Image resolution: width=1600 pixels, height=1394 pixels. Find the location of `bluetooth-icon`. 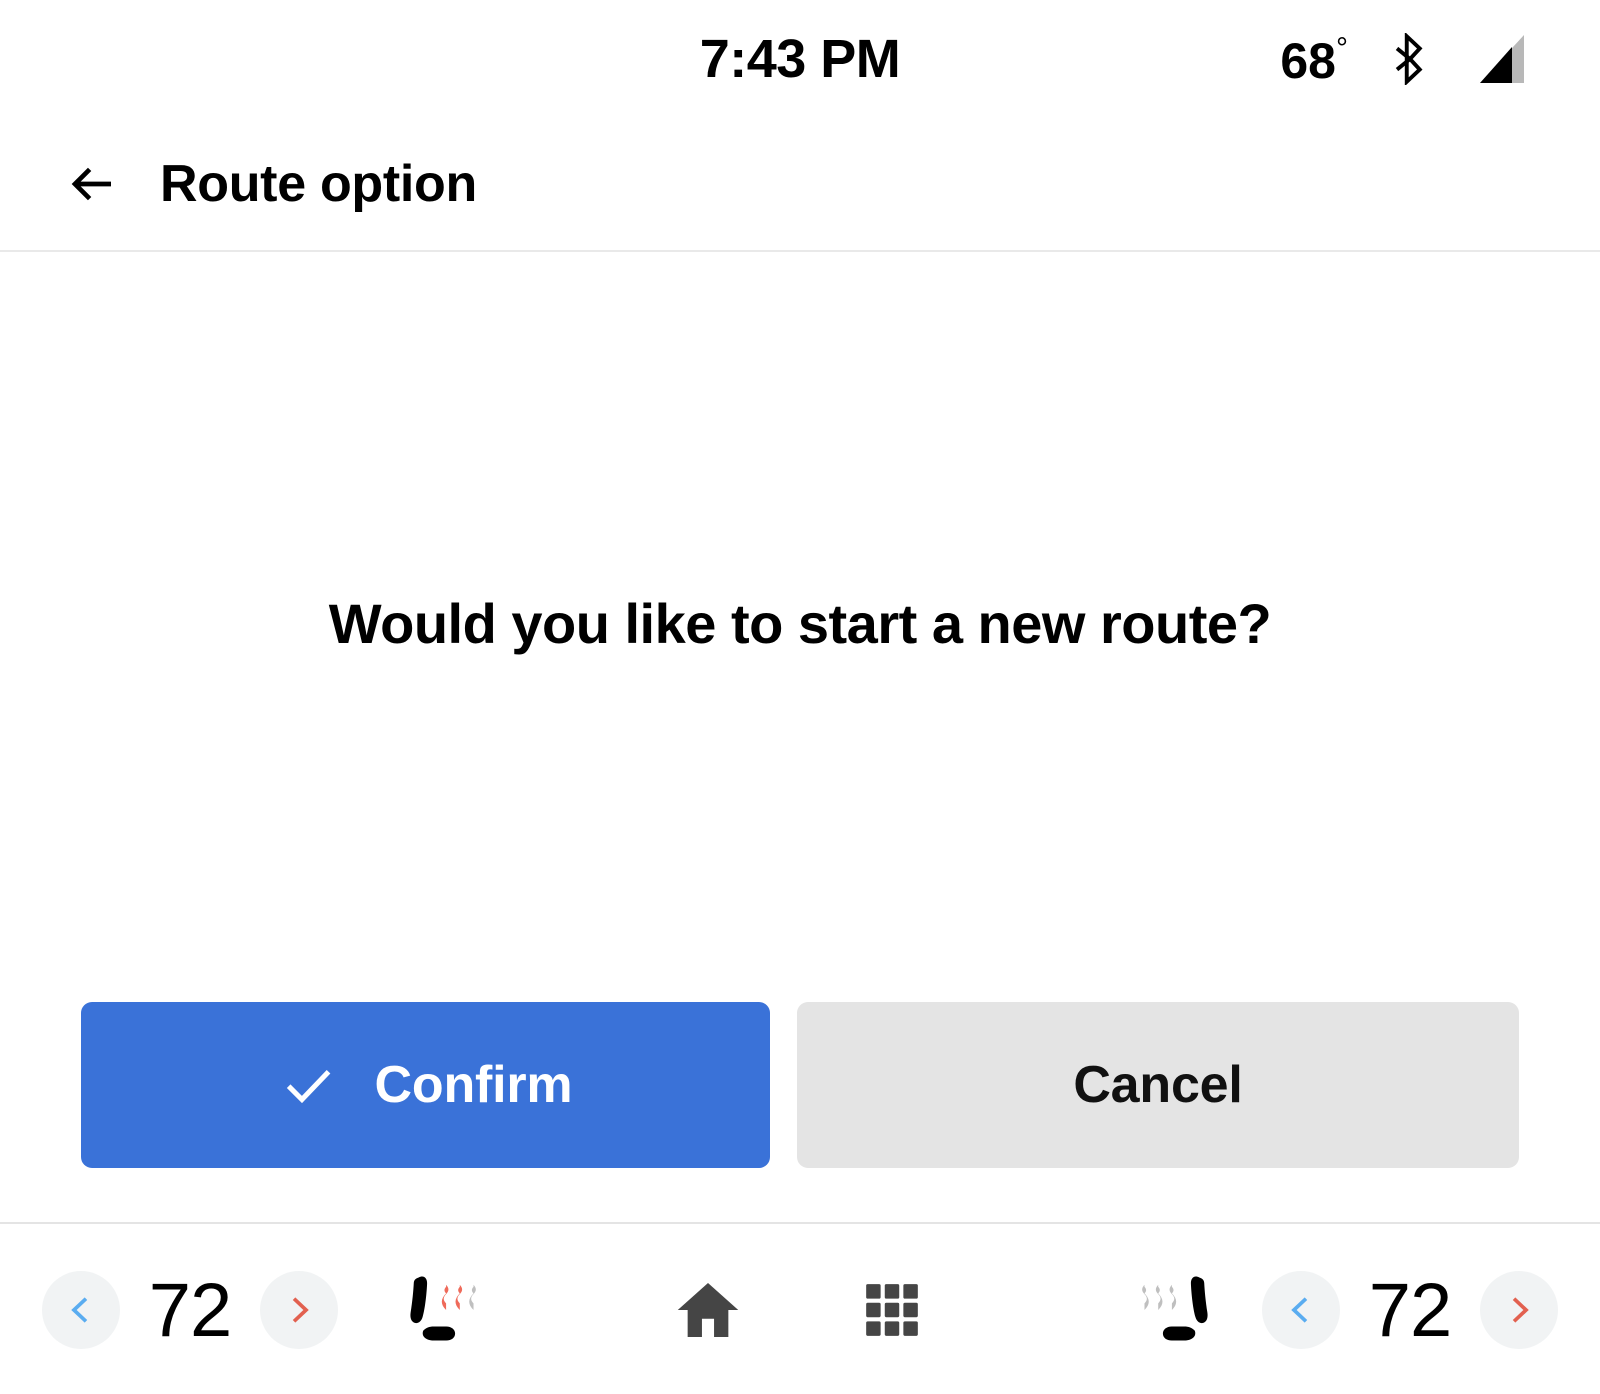

bluetooth-icon is located at coordinates (1410, 59).